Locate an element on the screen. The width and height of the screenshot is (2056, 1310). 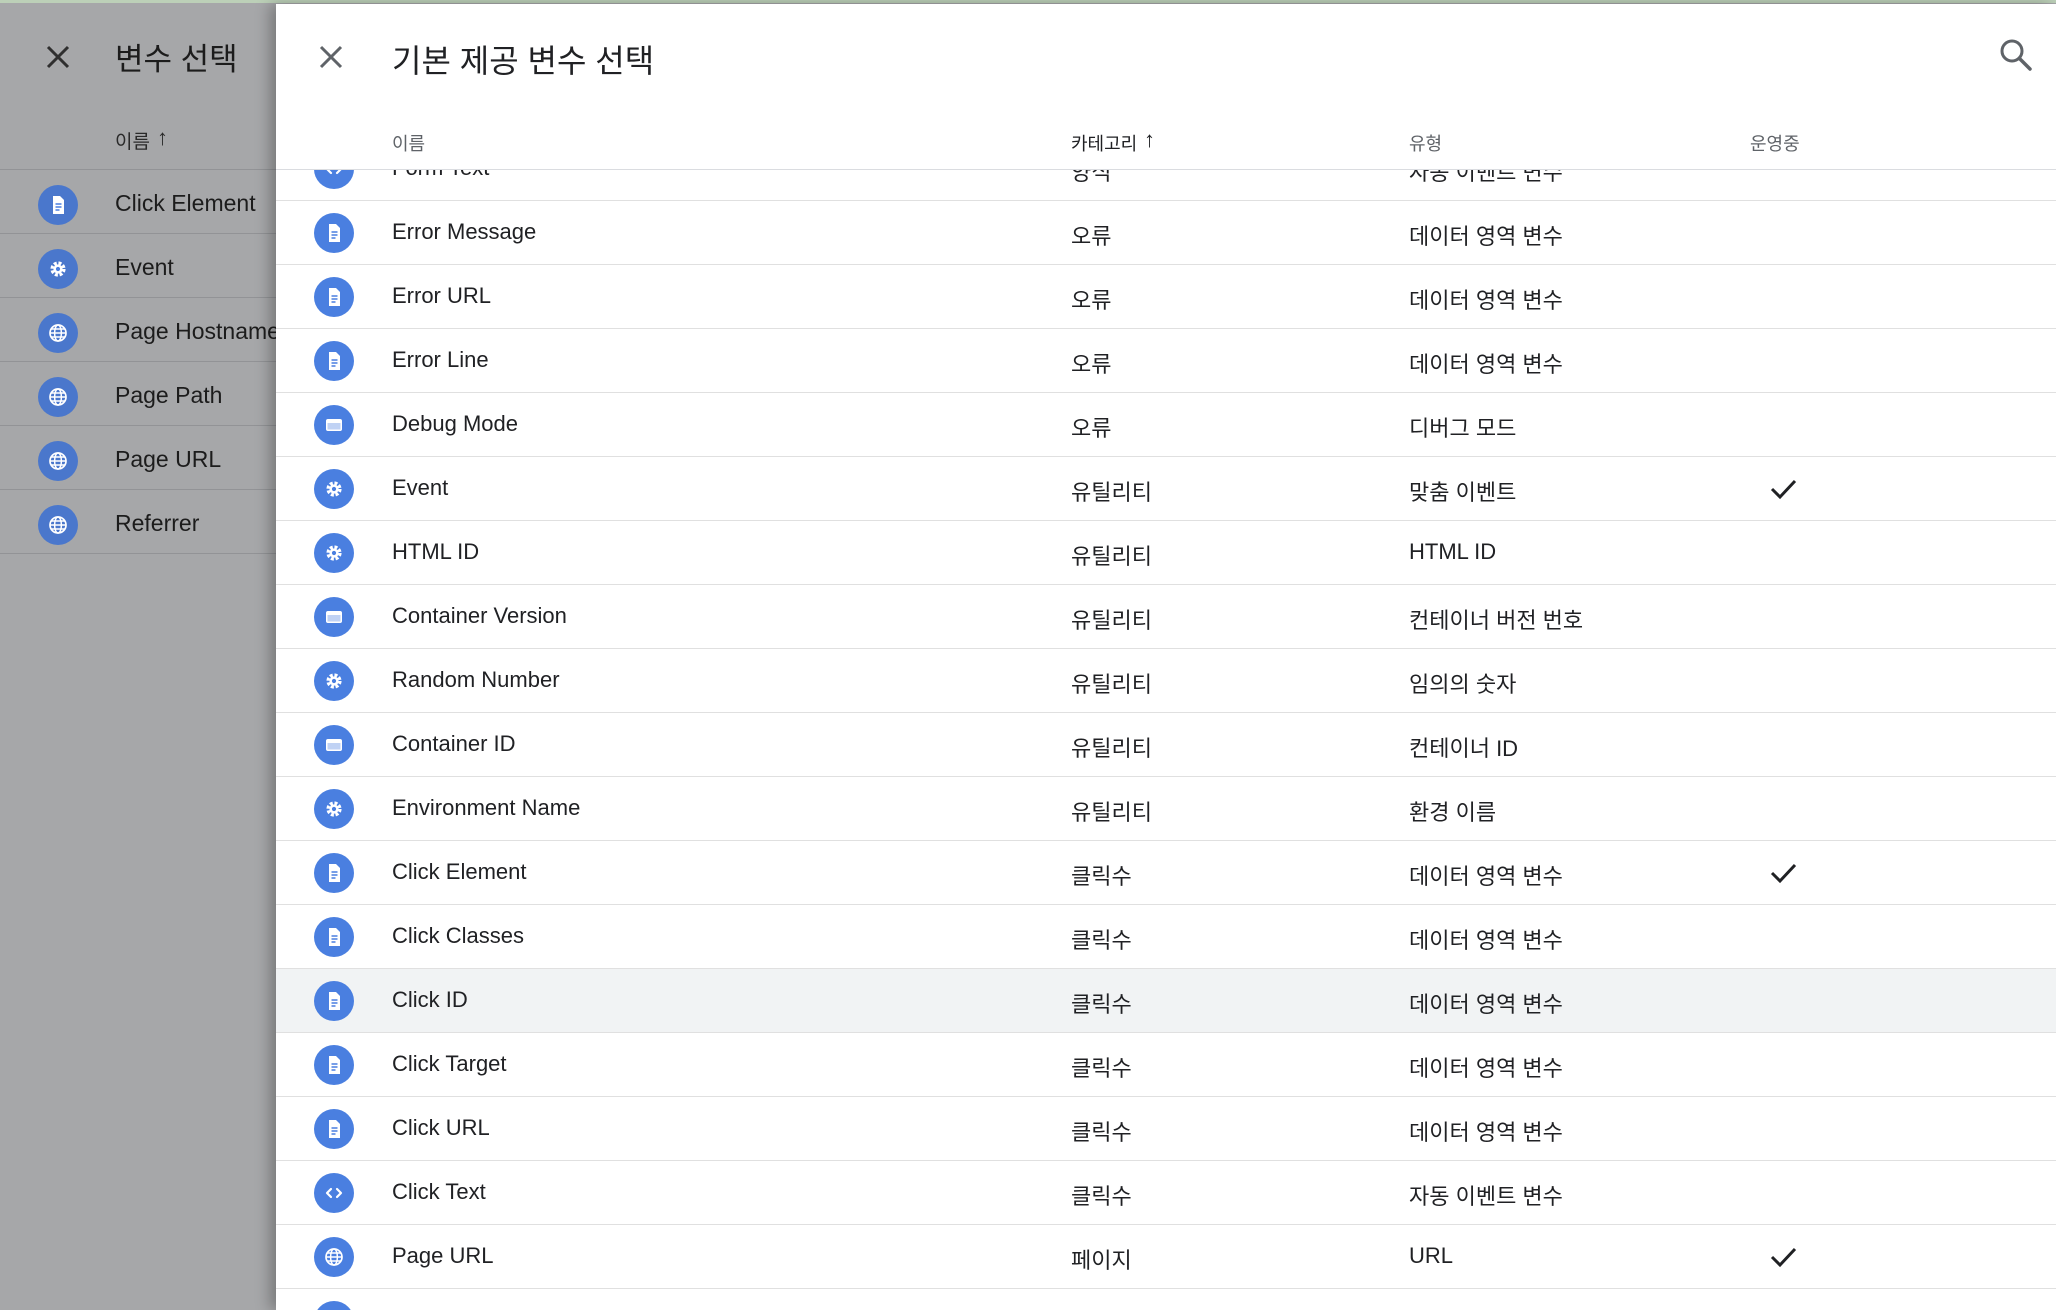
list-item: Click Element is located at coordinates (150, 202).